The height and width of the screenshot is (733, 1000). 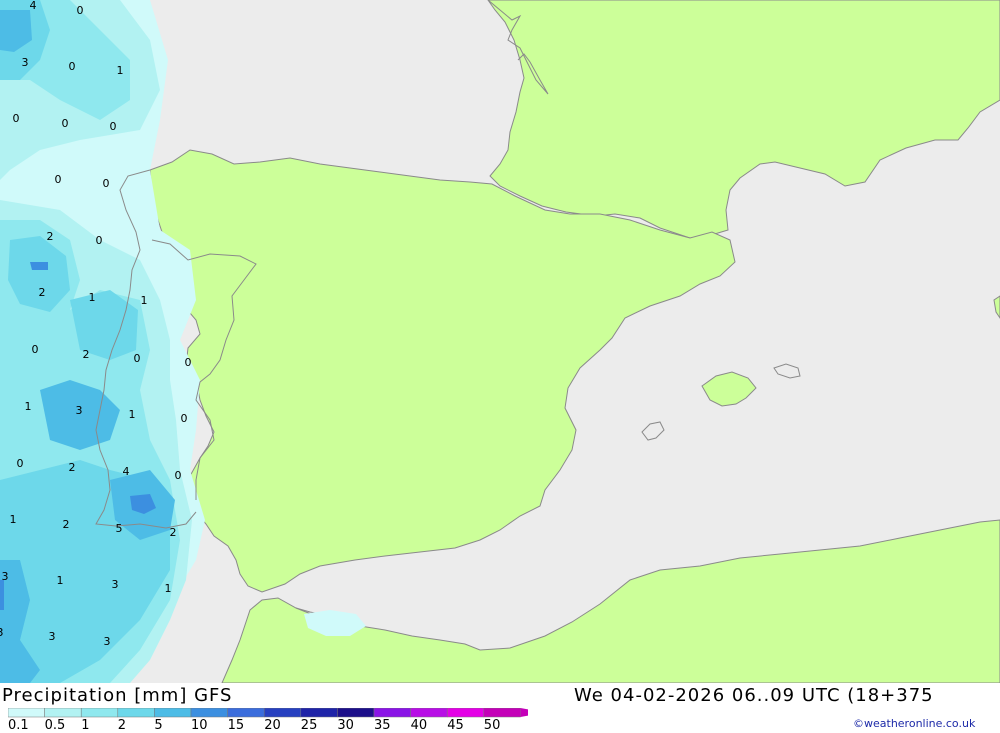 What do you see at coordinates (754, 695) in the screenshot?
I see `valid-time: We 04-02-2026 06..09 UTC (18+375` at bounding box center [754, 695].